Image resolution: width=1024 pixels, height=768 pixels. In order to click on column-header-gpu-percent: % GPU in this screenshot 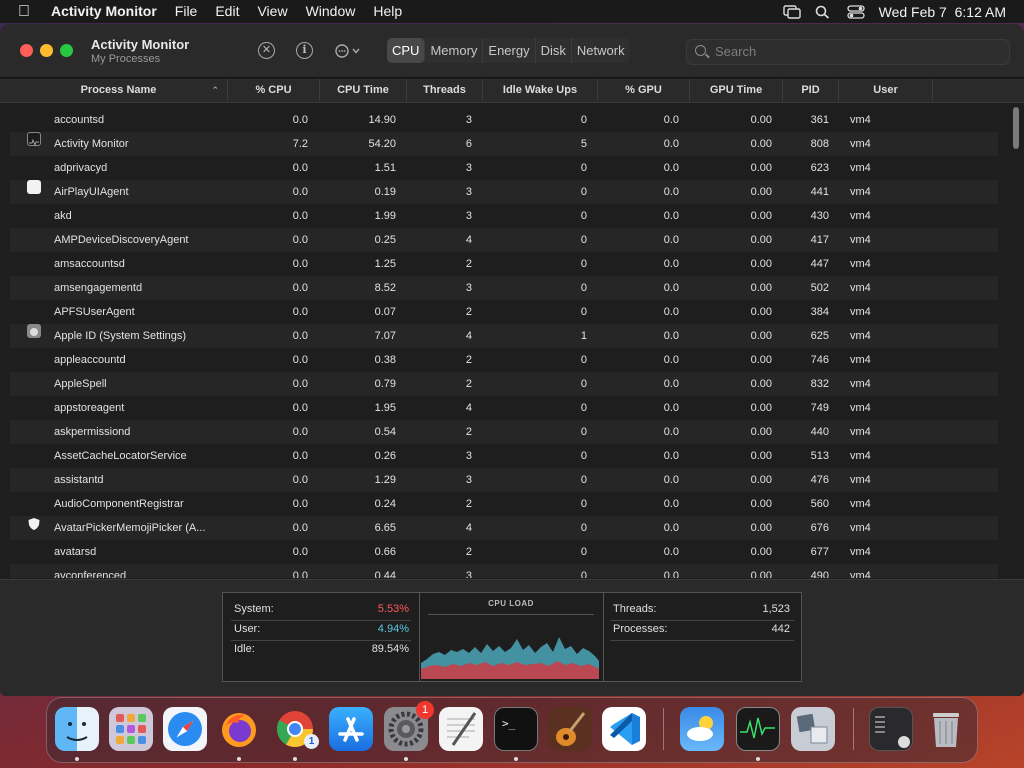, I will do `click(644, 90)`.